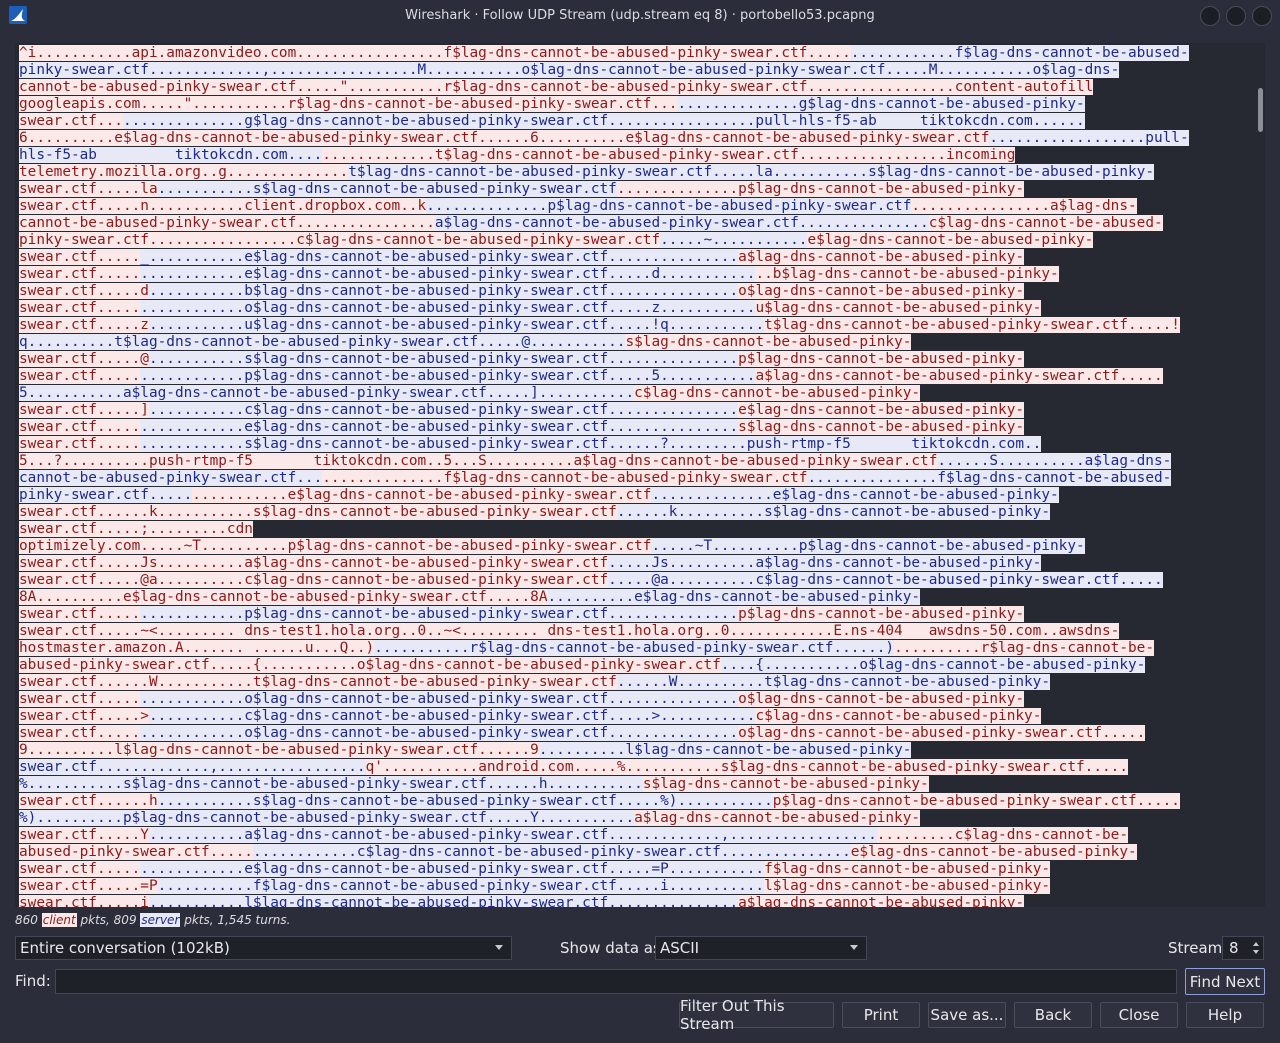 Image resolution: width=1280 pixels, height=1043 pixels. Describe the element at coordinates (499, 947) in the screenshot. I see `chevron-down-icon` at that location.